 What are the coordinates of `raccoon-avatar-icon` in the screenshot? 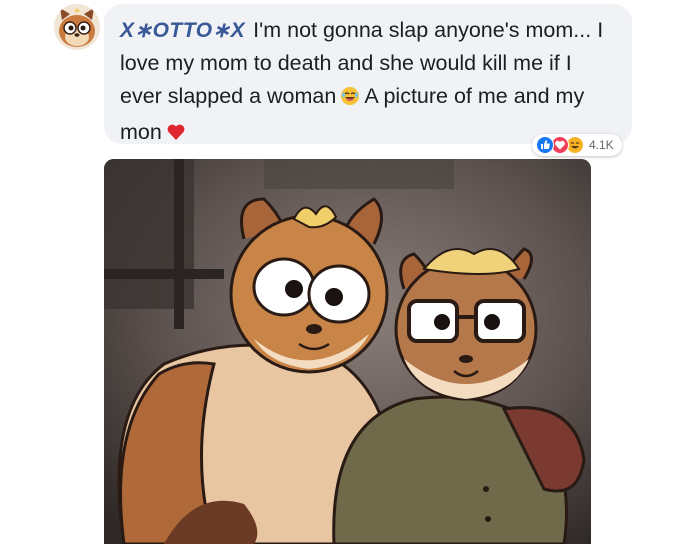 It's located at (77, 27).